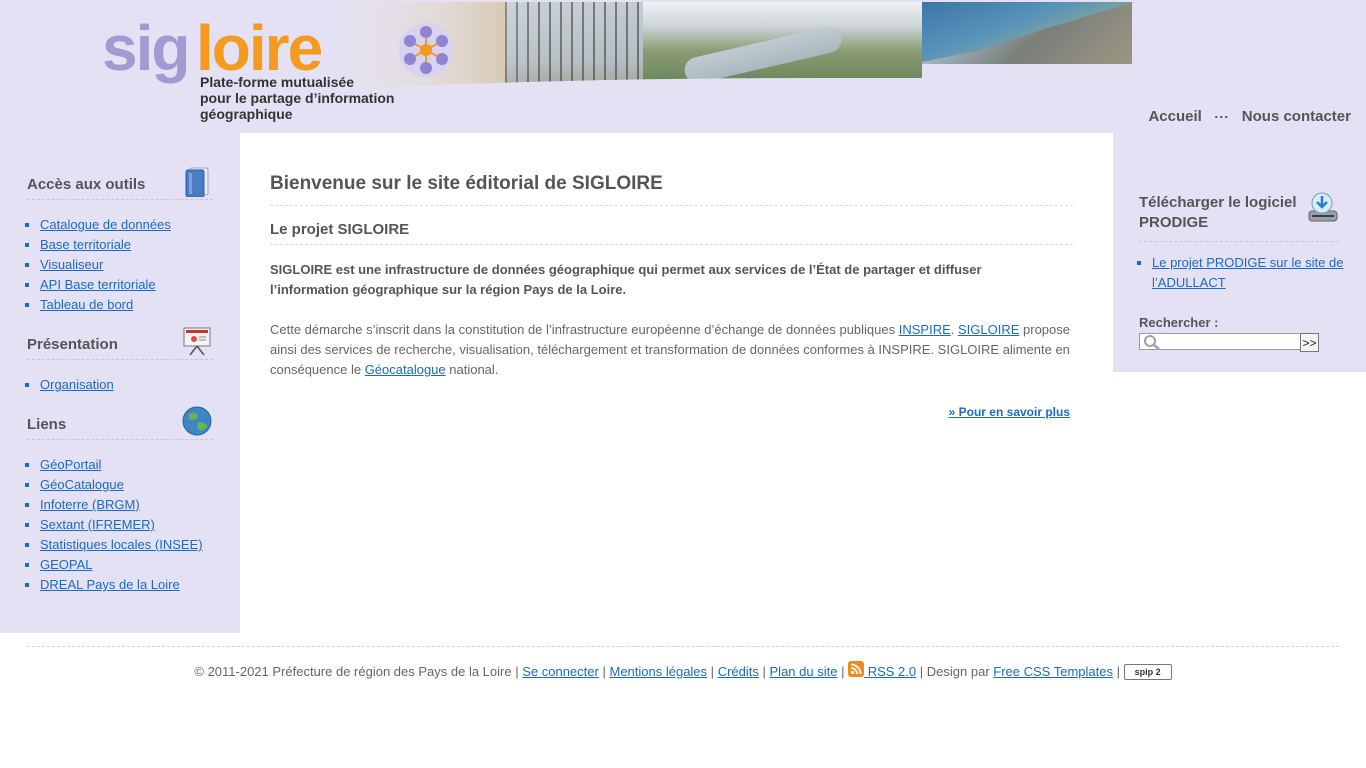  Describe the element at coordinates (1179, 322) in the screenshot. I see `search-label: Rechercher :` at that location.